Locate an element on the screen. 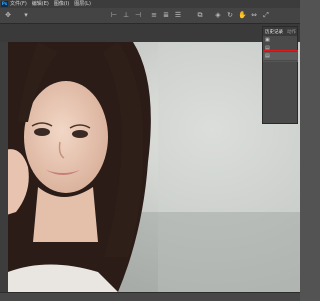 Image resolution: width=320 pixels, height=301 pixels. tab-history: 历史记录 is located at coordinates (274, 32).